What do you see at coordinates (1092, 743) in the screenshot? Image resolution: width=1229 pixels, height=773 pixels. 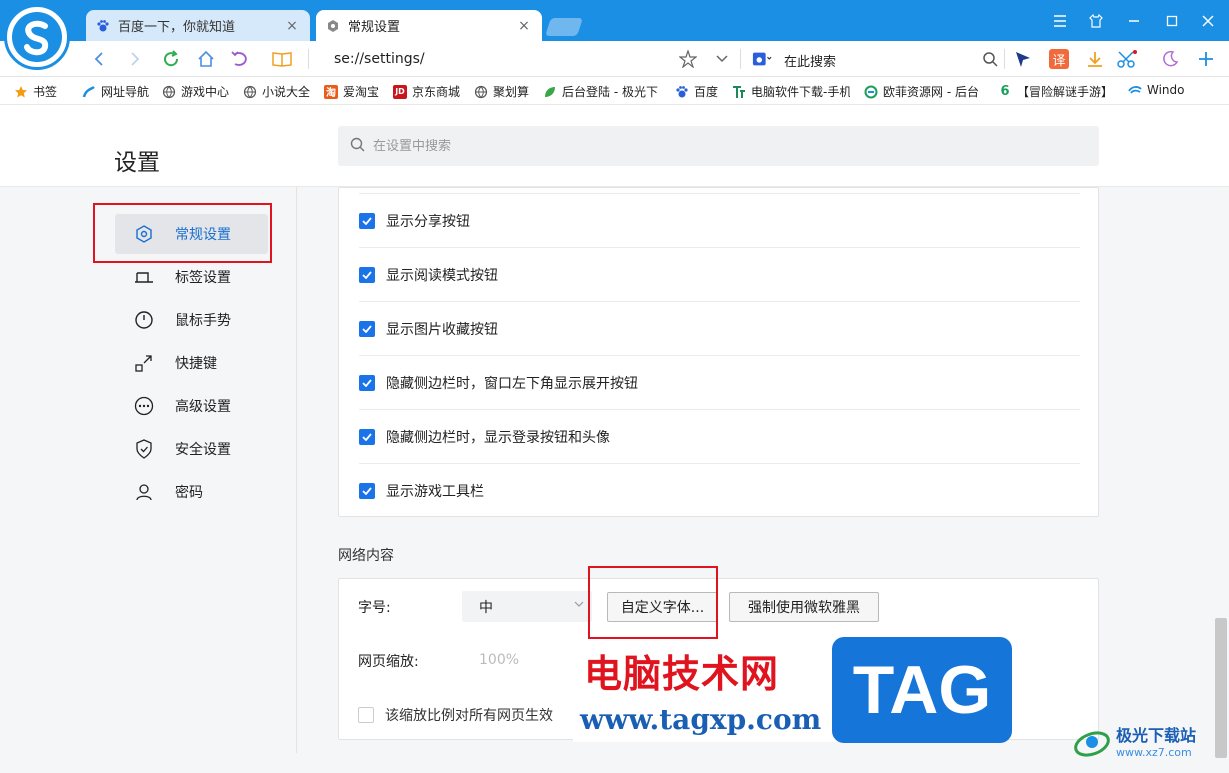 I see `aurora-logo-icon` at bounding box center [1092, 743].